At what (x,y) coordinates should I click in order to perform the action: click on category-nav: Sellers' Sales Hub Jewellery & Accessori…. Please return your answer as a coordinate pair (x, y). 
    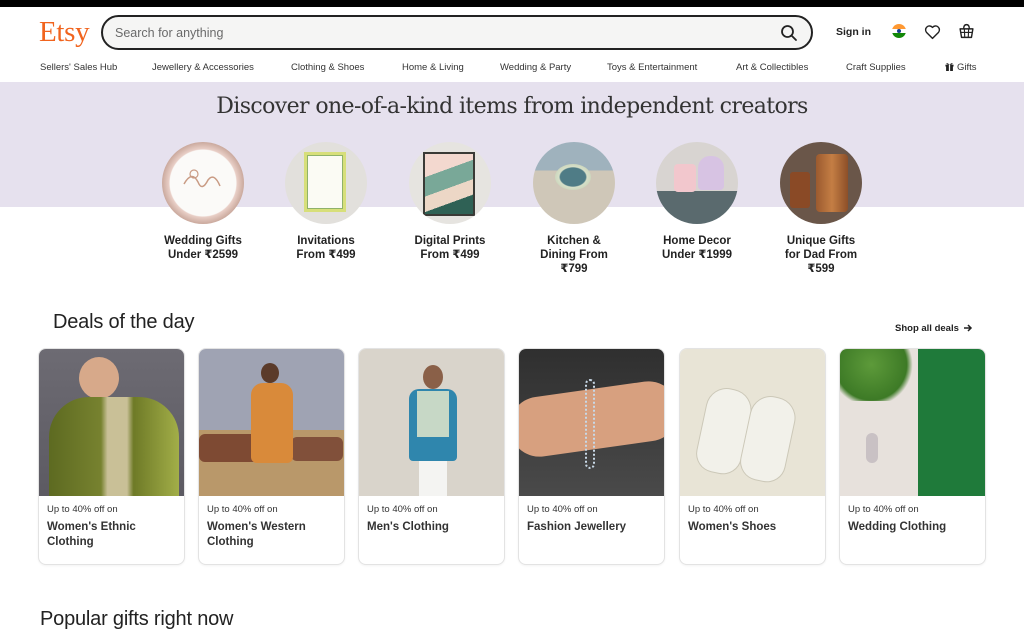
    Looking at the image, I should click on (512, 71).